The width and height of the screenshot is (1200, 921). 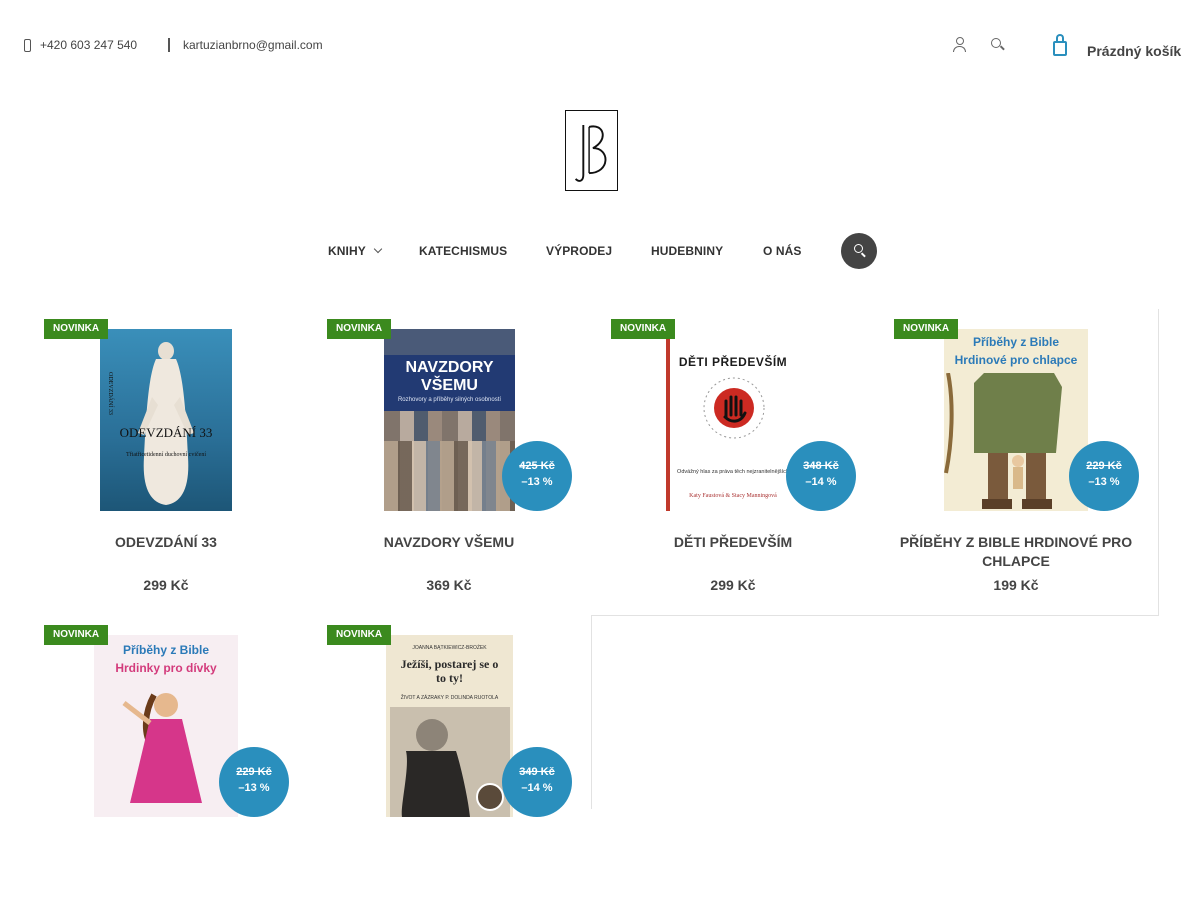 What do you see at coordinates (449, 376) in the screenshot?
I see `cover-title: NAVZDORY VŠEMU` at bounding box center [449, 376].